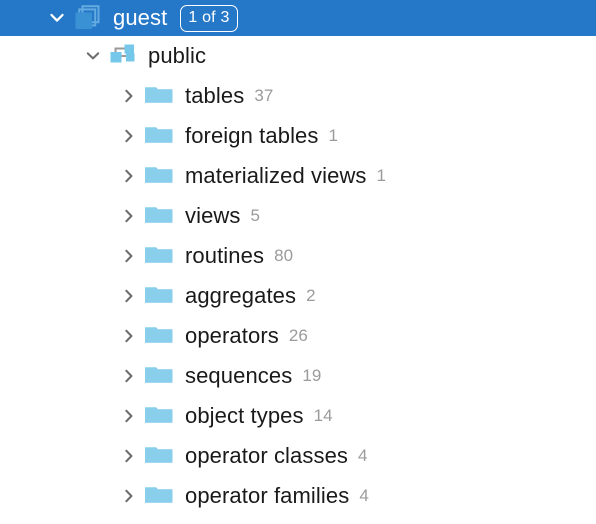 This screenshot has height=524, width=596. Describe the element at coordinates (239, 375) in the screenshot. I see `tree-item-label: sequences` at that location.